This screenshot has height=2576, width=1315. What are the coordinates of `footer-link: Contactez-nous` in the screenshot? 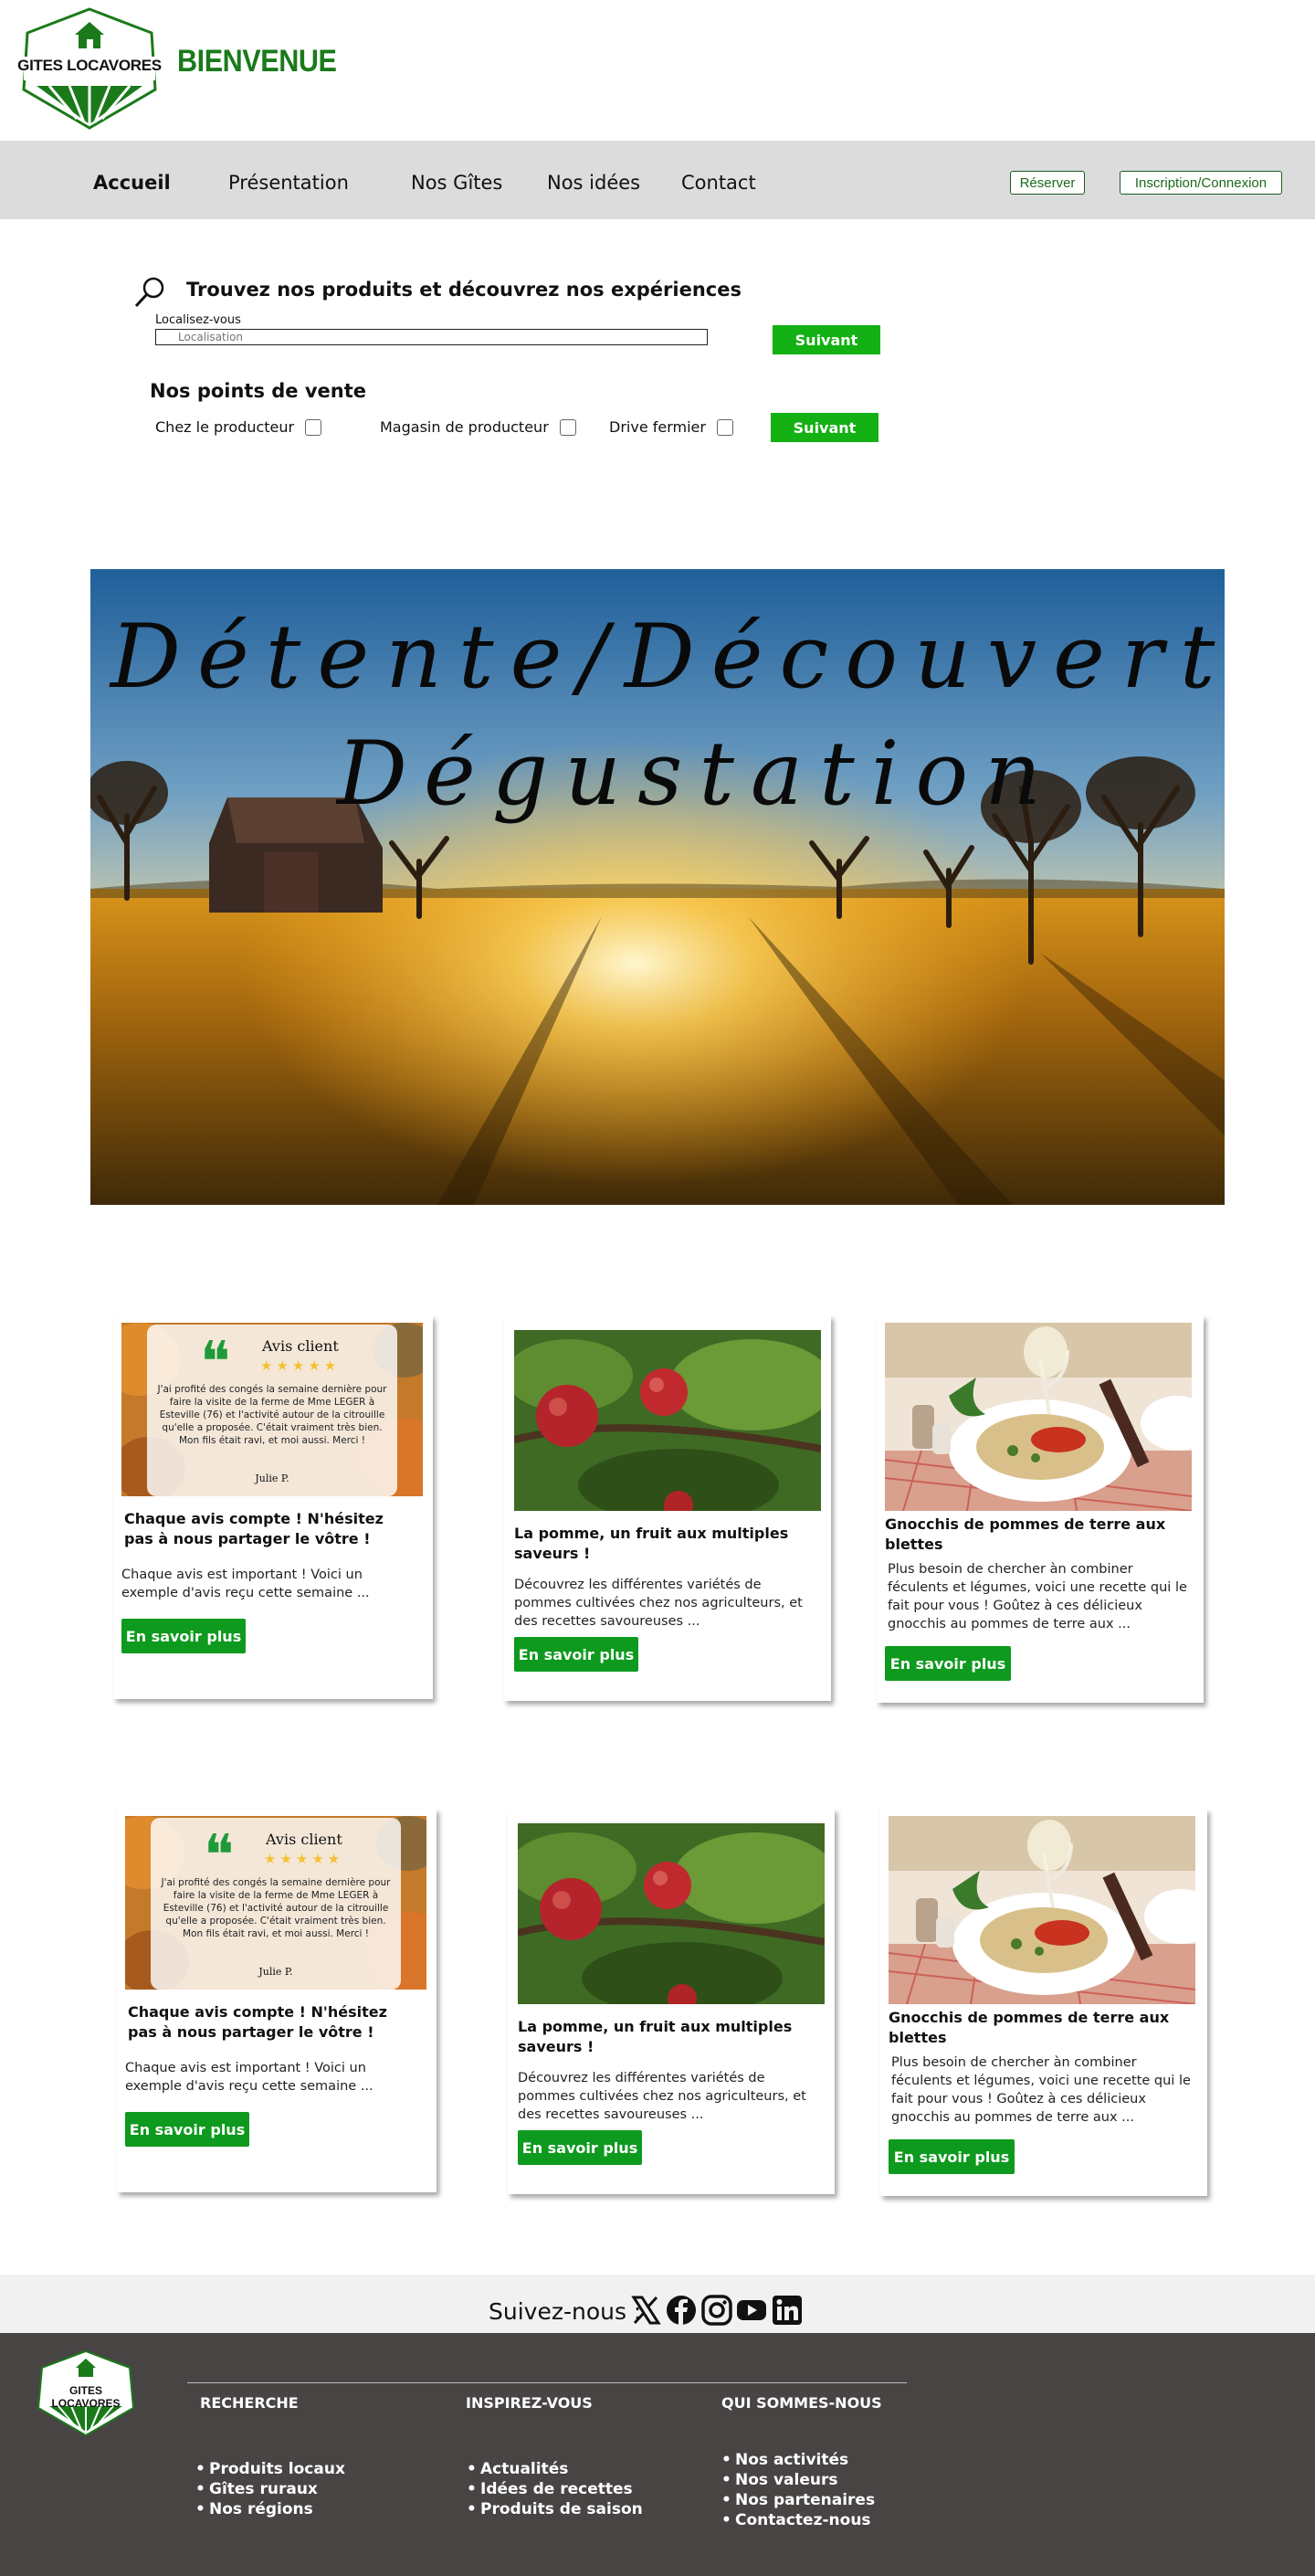 It's located at (798, 2520).